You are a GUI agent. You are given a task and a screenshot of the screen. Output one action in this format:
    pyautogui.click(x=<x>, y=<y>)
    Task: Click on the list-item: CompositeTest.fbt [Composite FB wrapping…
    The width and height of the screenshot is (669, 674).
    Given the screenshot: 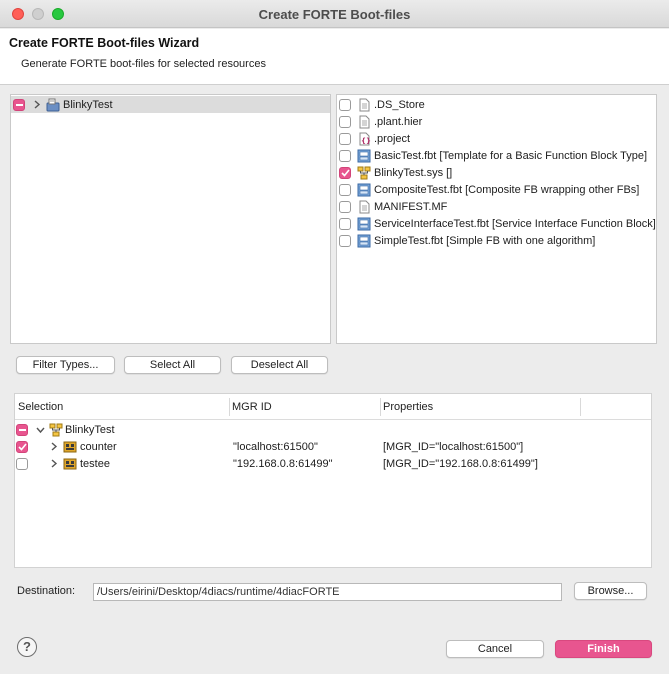 What is the action you would take?
    pyautogui.click(x=489, y=189)
    